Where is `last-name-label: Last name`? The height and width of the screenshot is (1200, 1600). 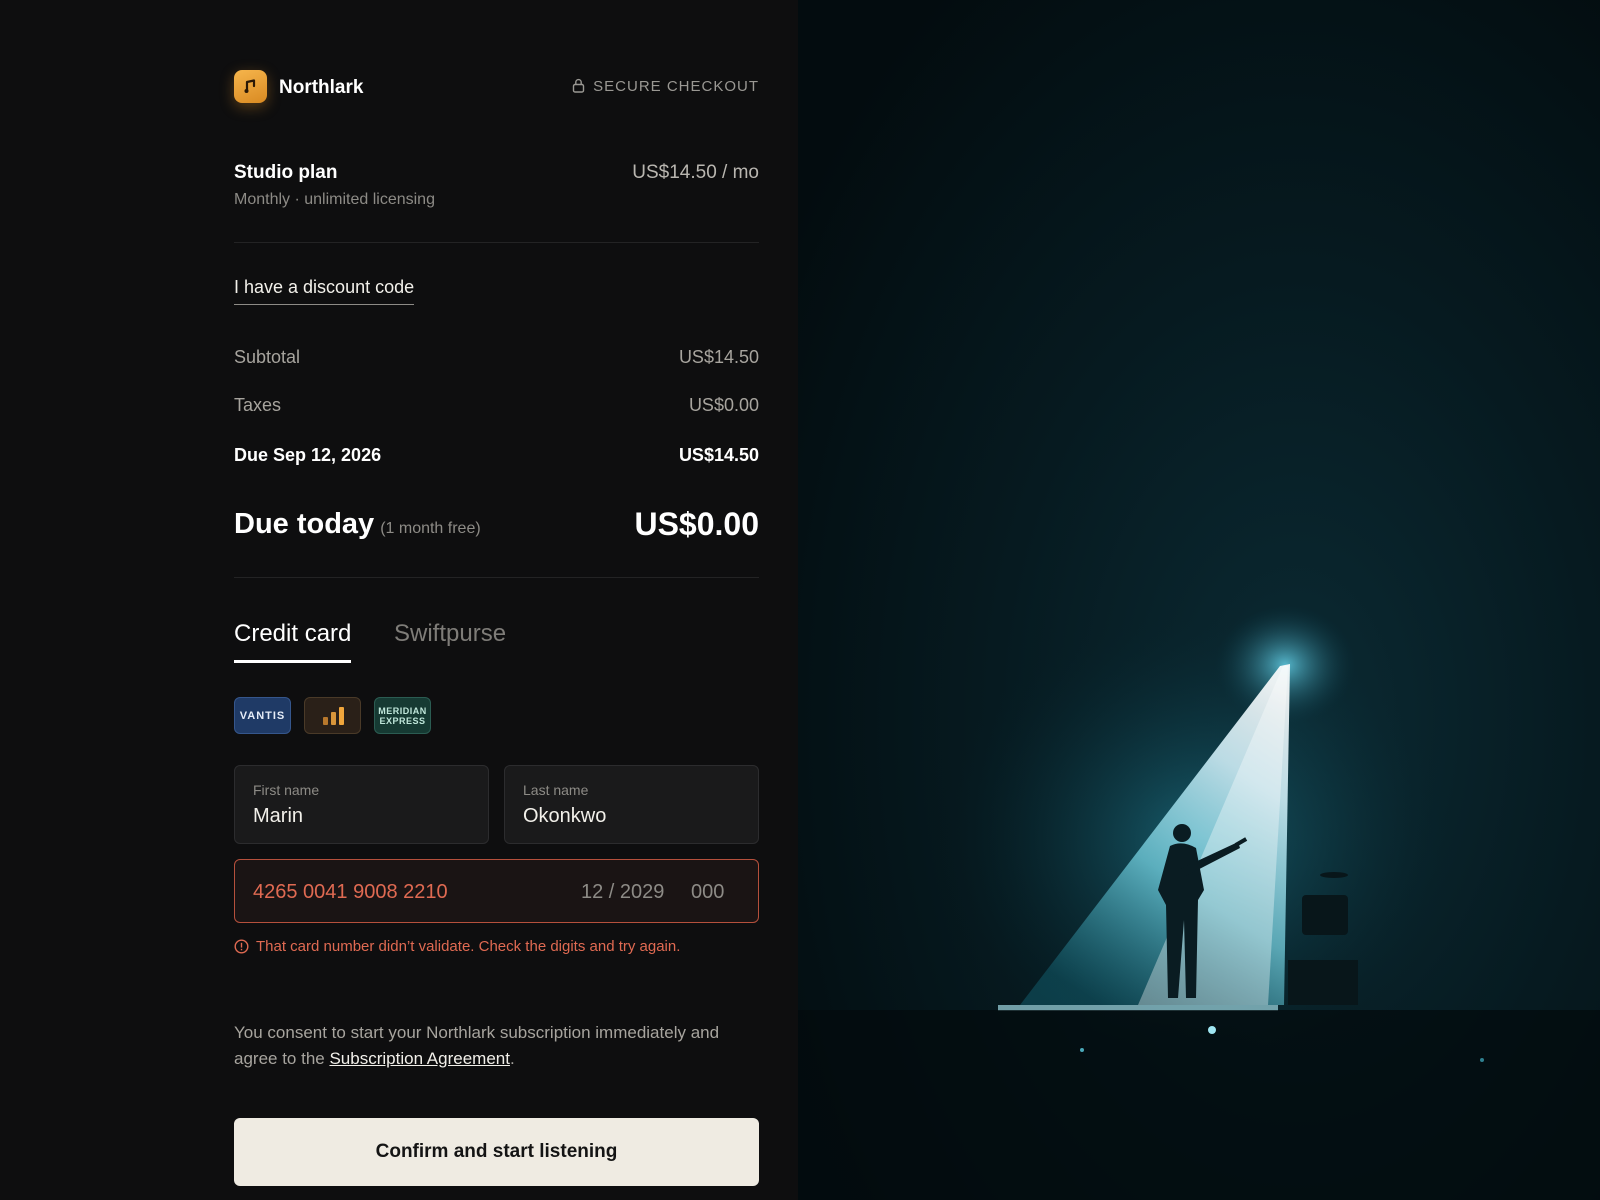 last-name-label: Last name is located at coordinates (556, 790).